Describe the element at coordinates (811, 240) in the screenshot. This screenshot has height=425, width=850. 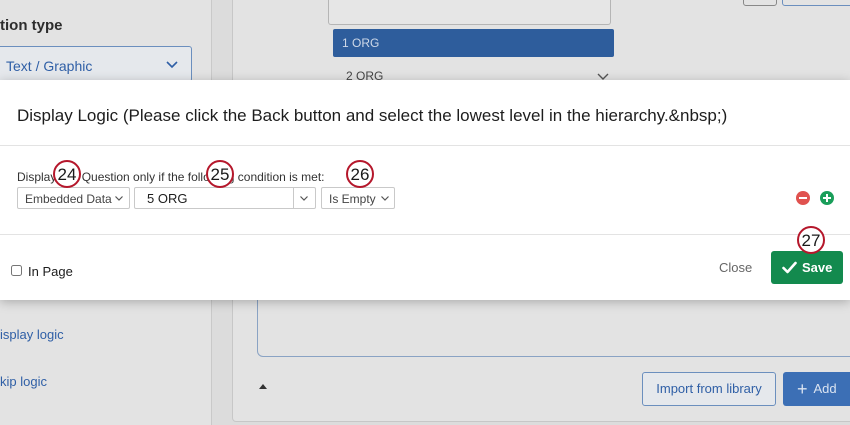
I see `step-callout-27: 27` at that location.